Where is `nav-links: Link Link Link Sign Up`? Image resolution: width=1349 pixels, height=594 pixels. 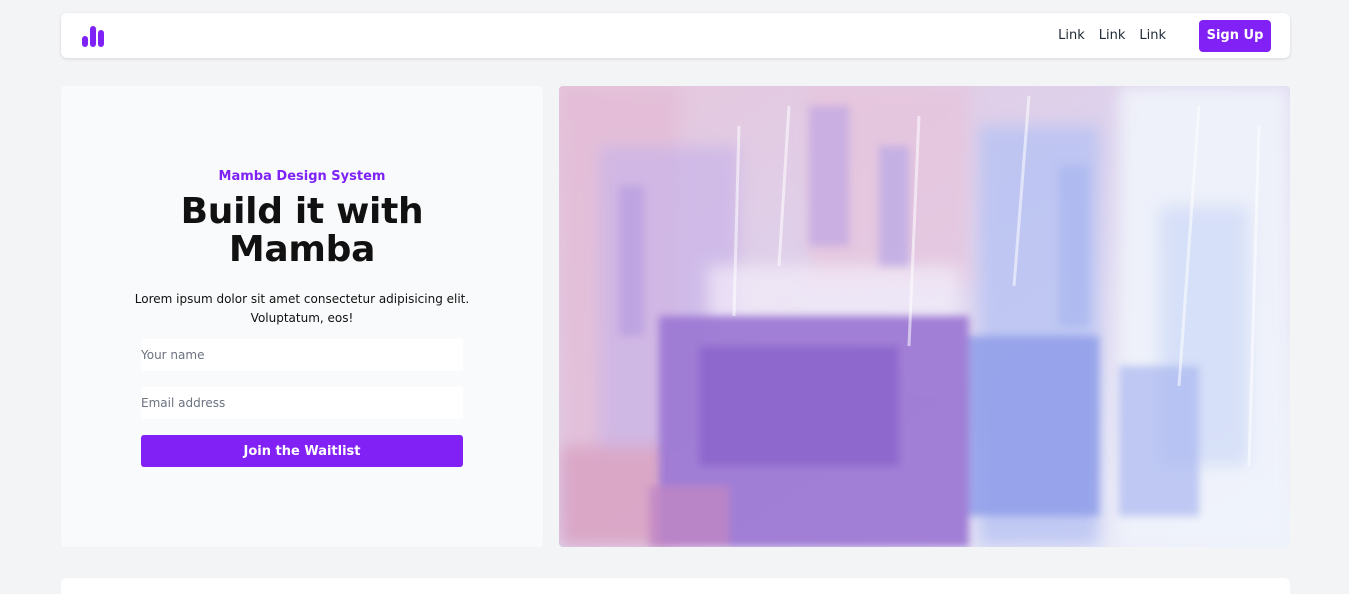 nav-links: Link Link Link Sign Up is located at coordinates (1164, 35).